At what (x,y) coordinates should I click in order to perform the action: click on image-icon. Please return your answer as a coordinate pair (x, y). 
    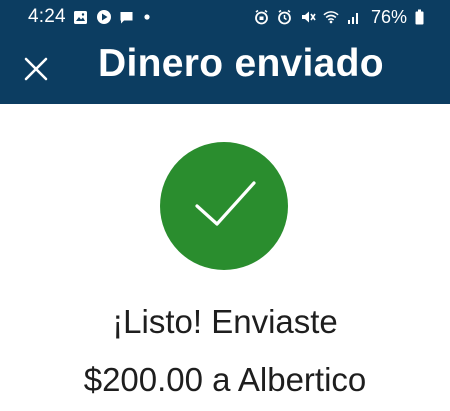
    Looking at the image, I should click on (81, 17).